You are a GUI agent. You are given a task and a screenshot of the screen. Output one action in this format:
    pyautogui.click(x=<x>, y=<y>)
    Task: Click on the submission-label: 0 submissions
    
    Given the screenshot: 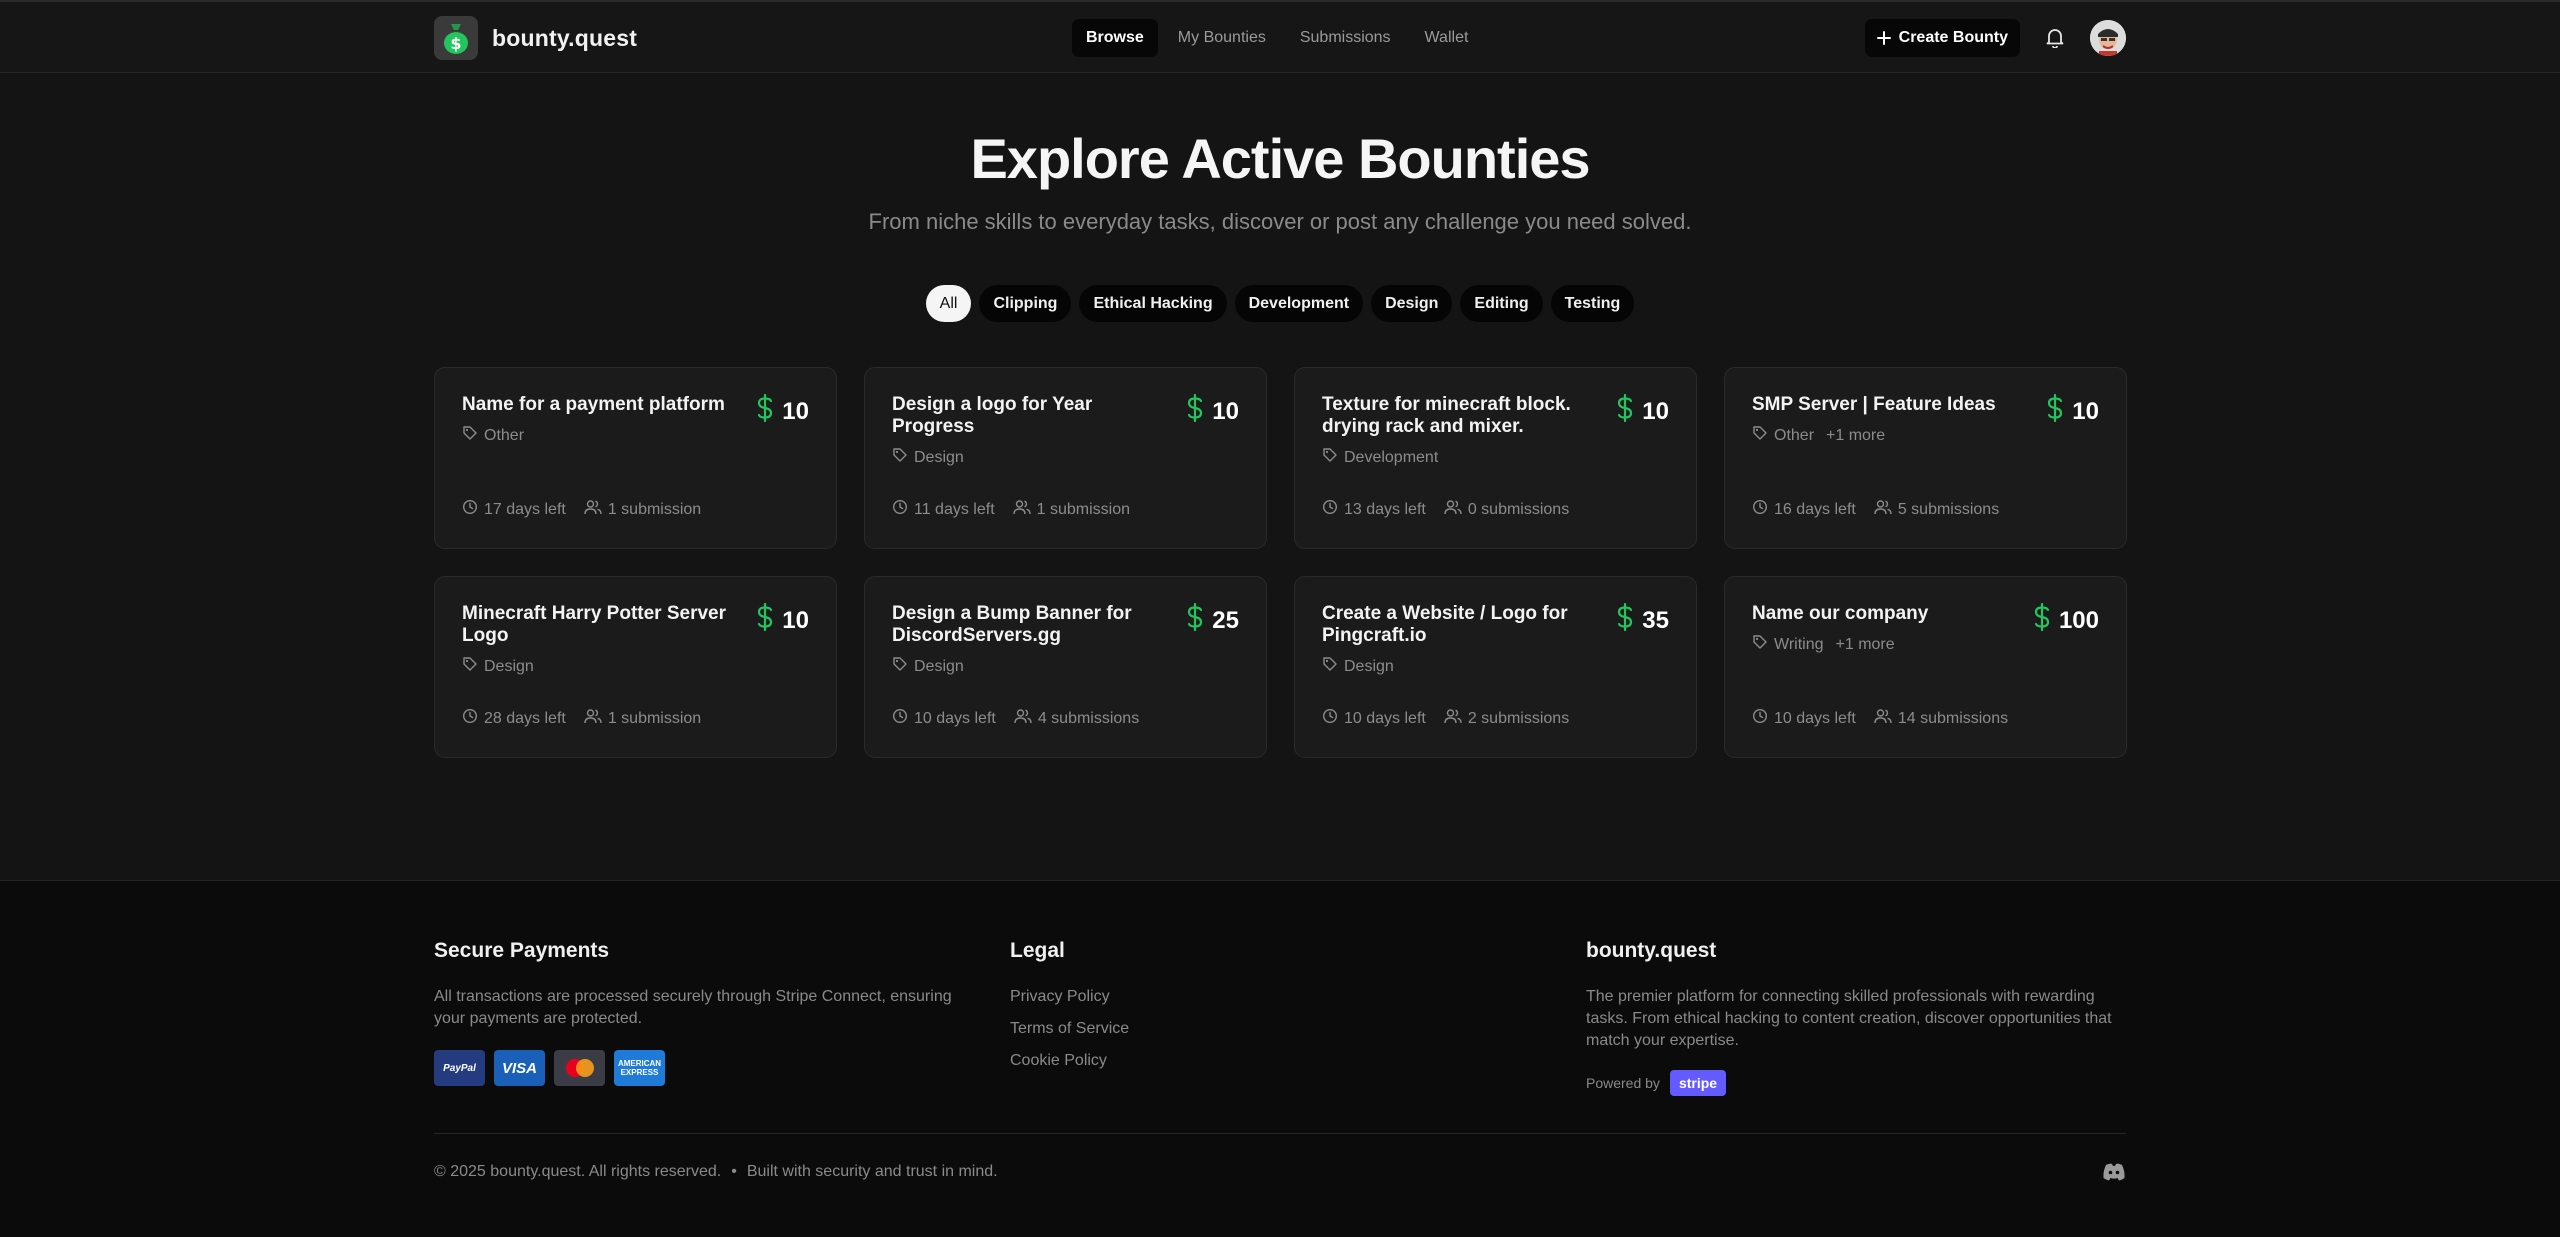 What is the action you would take?
    pyautogui.click(x=1518, y=509)
    